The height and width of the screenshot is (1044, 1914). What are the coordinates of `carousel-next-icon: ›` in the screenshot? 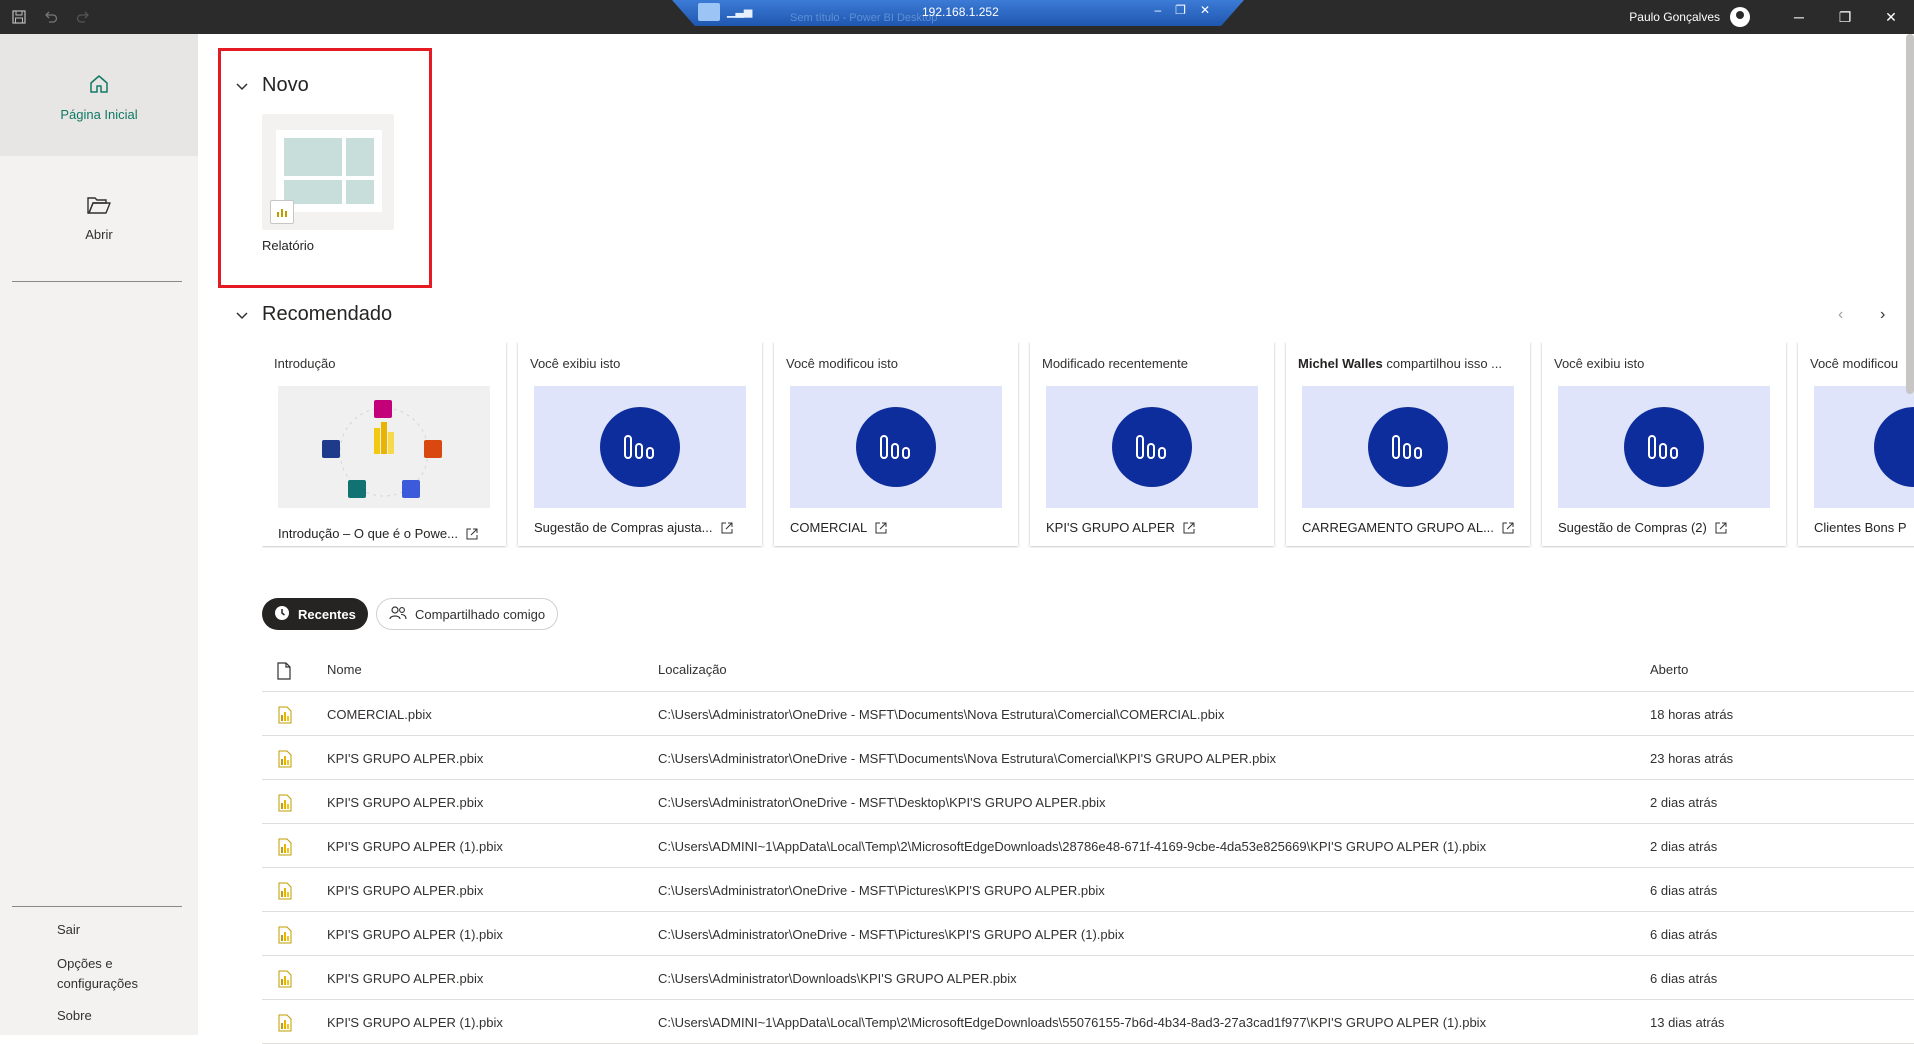 It's located at (1882, 315).